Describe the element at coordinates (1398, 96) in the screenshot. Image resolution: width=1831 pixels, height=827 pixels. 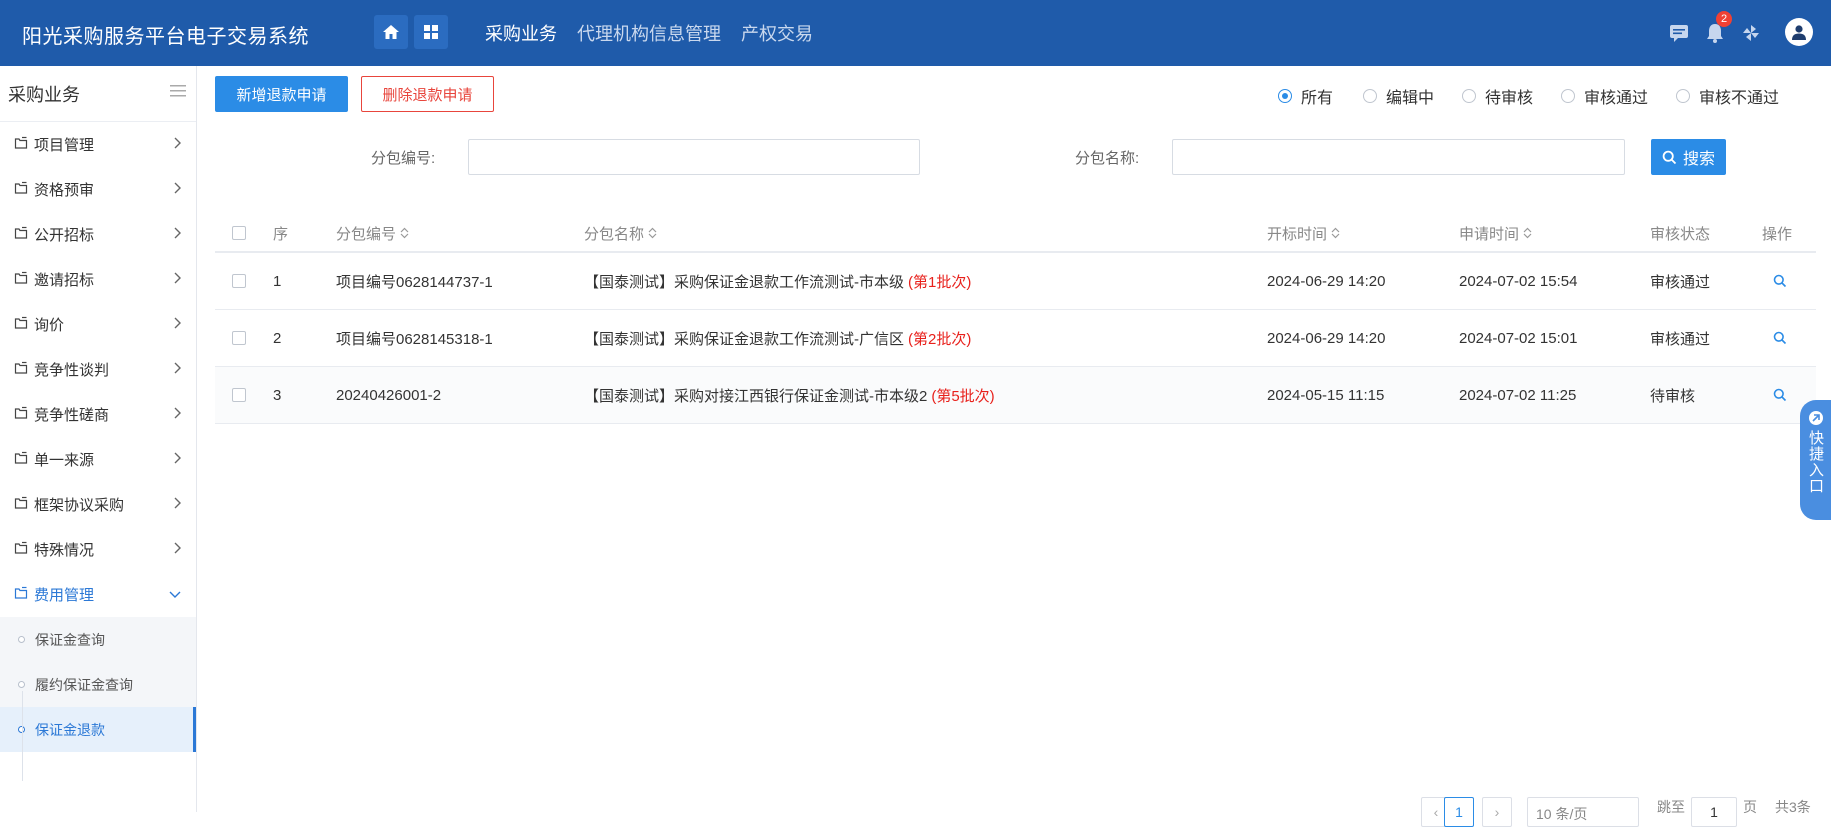
I see `filter-radio-editing: 编辑中` at that location.